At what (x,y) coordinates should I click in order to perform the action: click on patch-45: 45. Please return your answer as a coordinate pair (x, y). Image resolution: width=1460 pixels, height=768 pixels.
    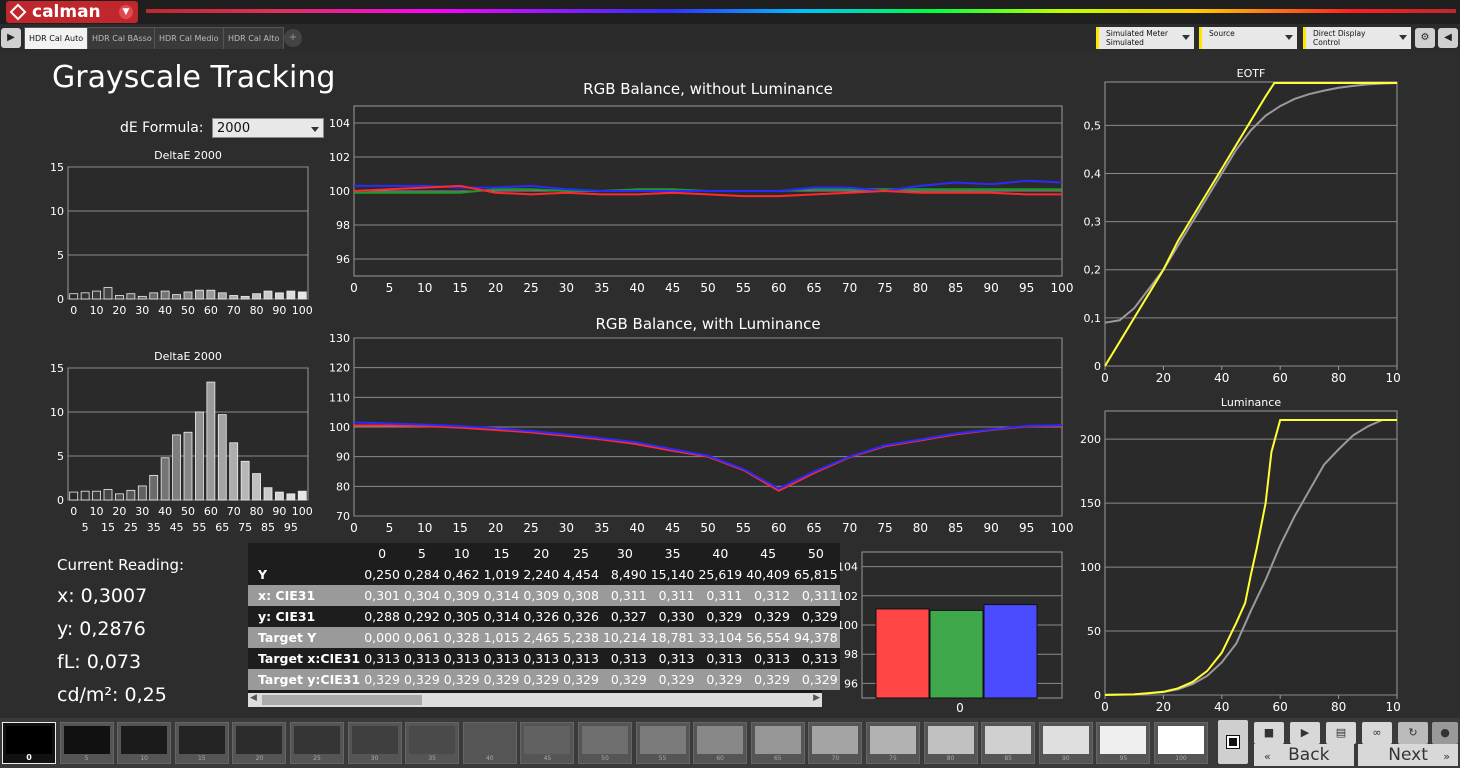
    Looking at the image, I should click on (547, 743).